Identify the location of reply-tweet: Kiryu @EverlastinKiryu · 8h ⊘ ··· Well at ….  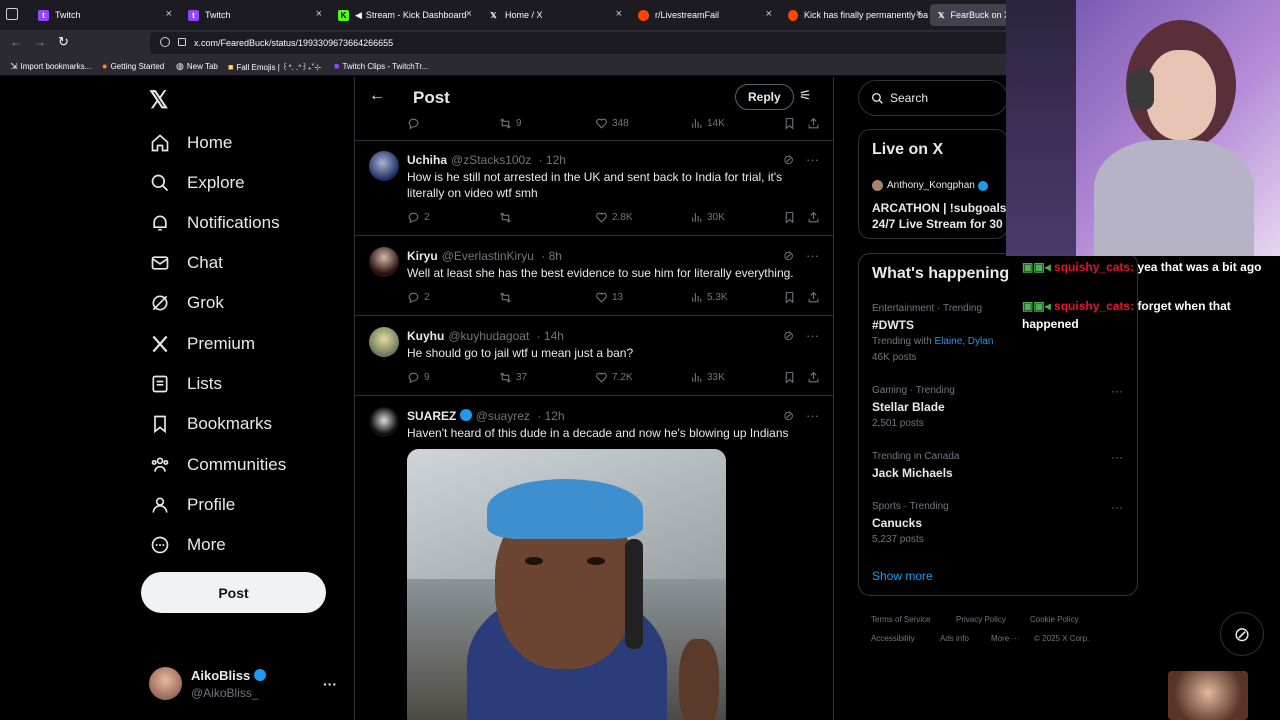
(594, 276).